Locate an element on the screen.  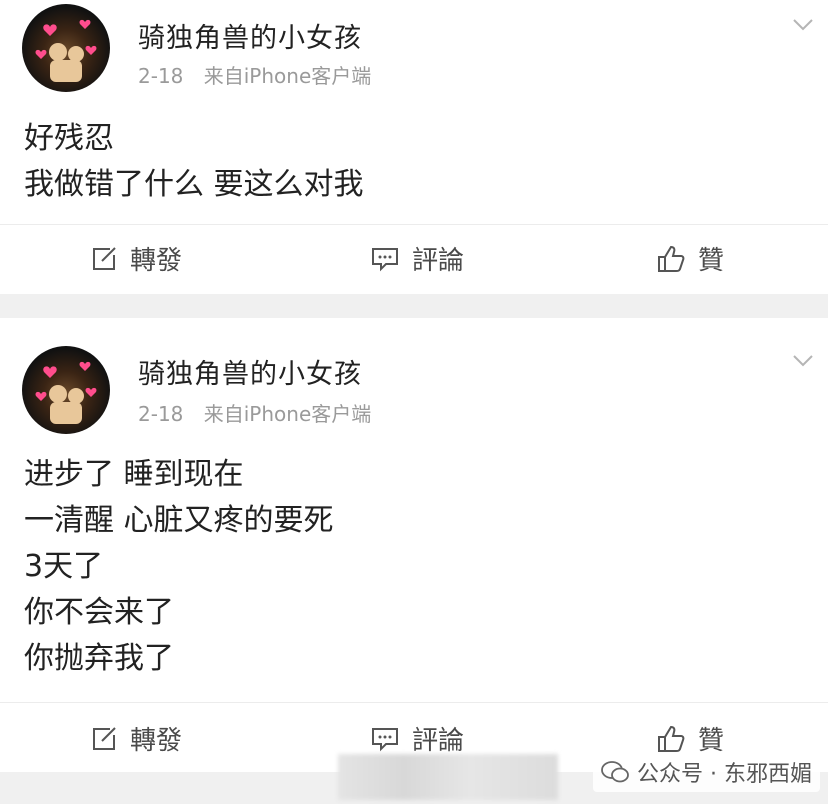
like-label: 贊 is located at coordinates (711, 261).